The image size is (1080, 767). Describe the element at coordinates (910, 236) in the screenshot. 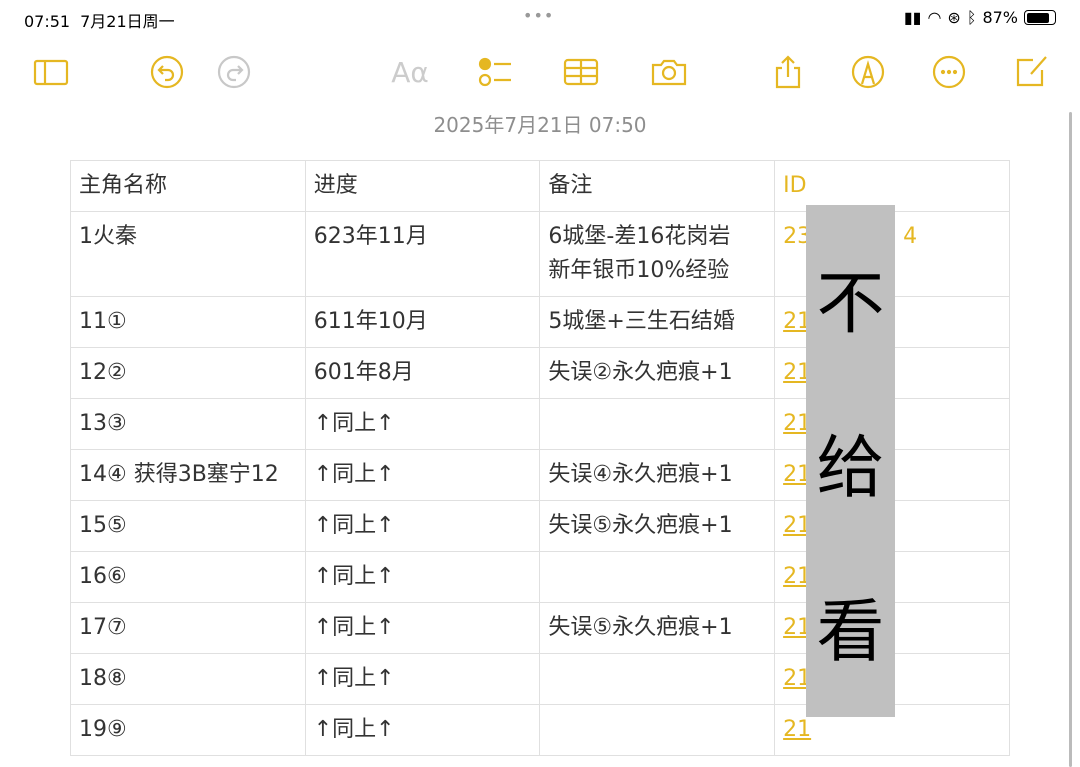

I see `id-tail: 4` at that location.